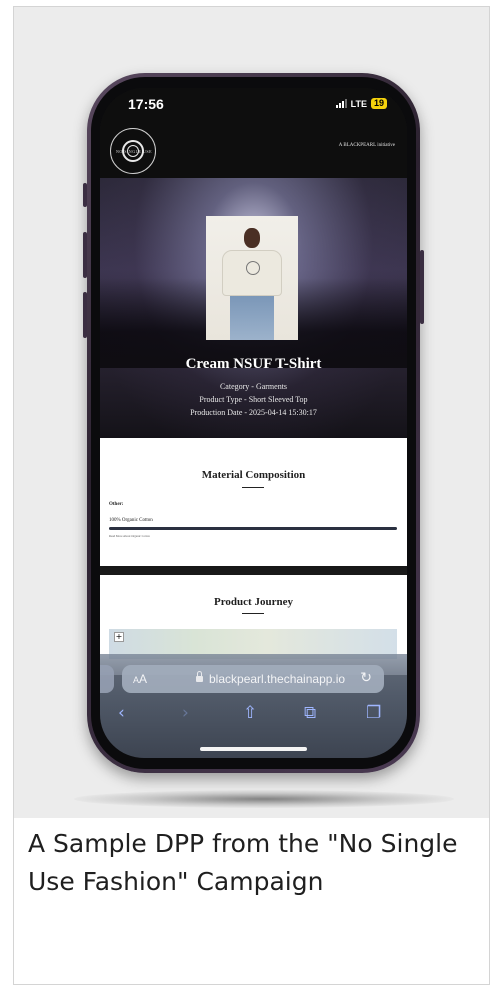  I want to click on browser-toolbar: ‹ › ⇧ ⧉ ❐, so click(253, 714).